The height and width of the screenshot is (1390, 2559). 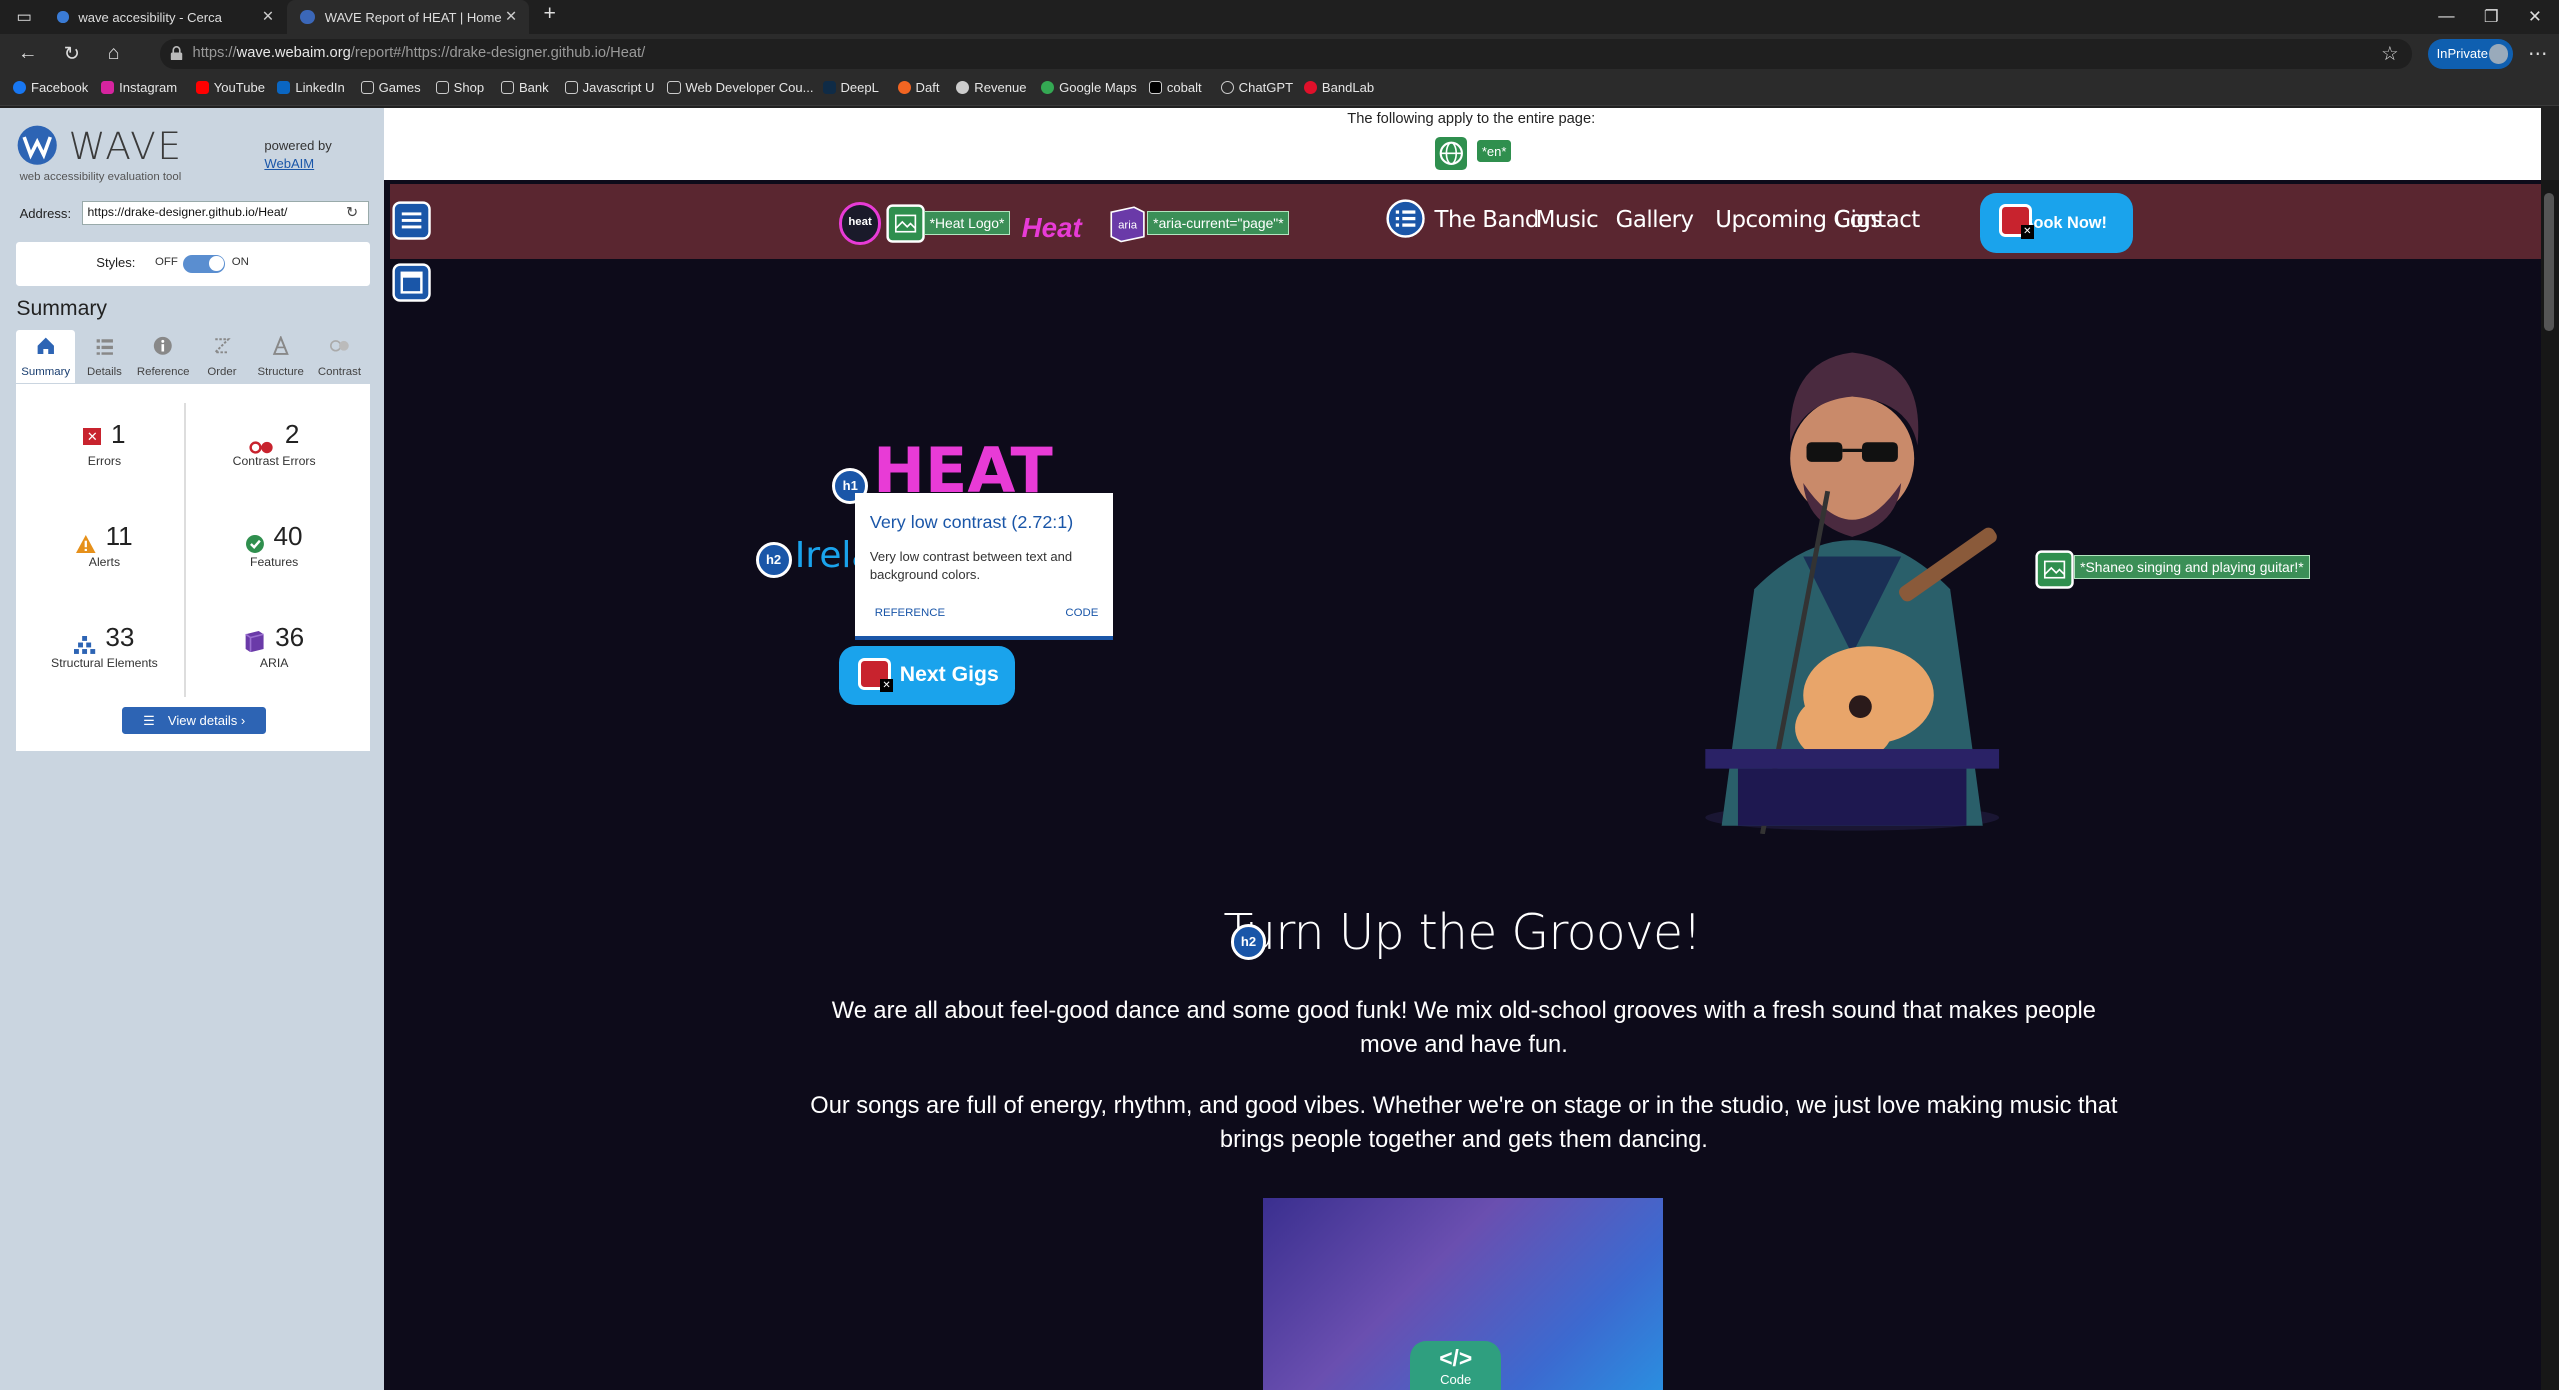 What do you see at coordinates (991, 87) in the screenshot?
I see `bookmark-revenue: Revenue` at bounding box center [991, 87].